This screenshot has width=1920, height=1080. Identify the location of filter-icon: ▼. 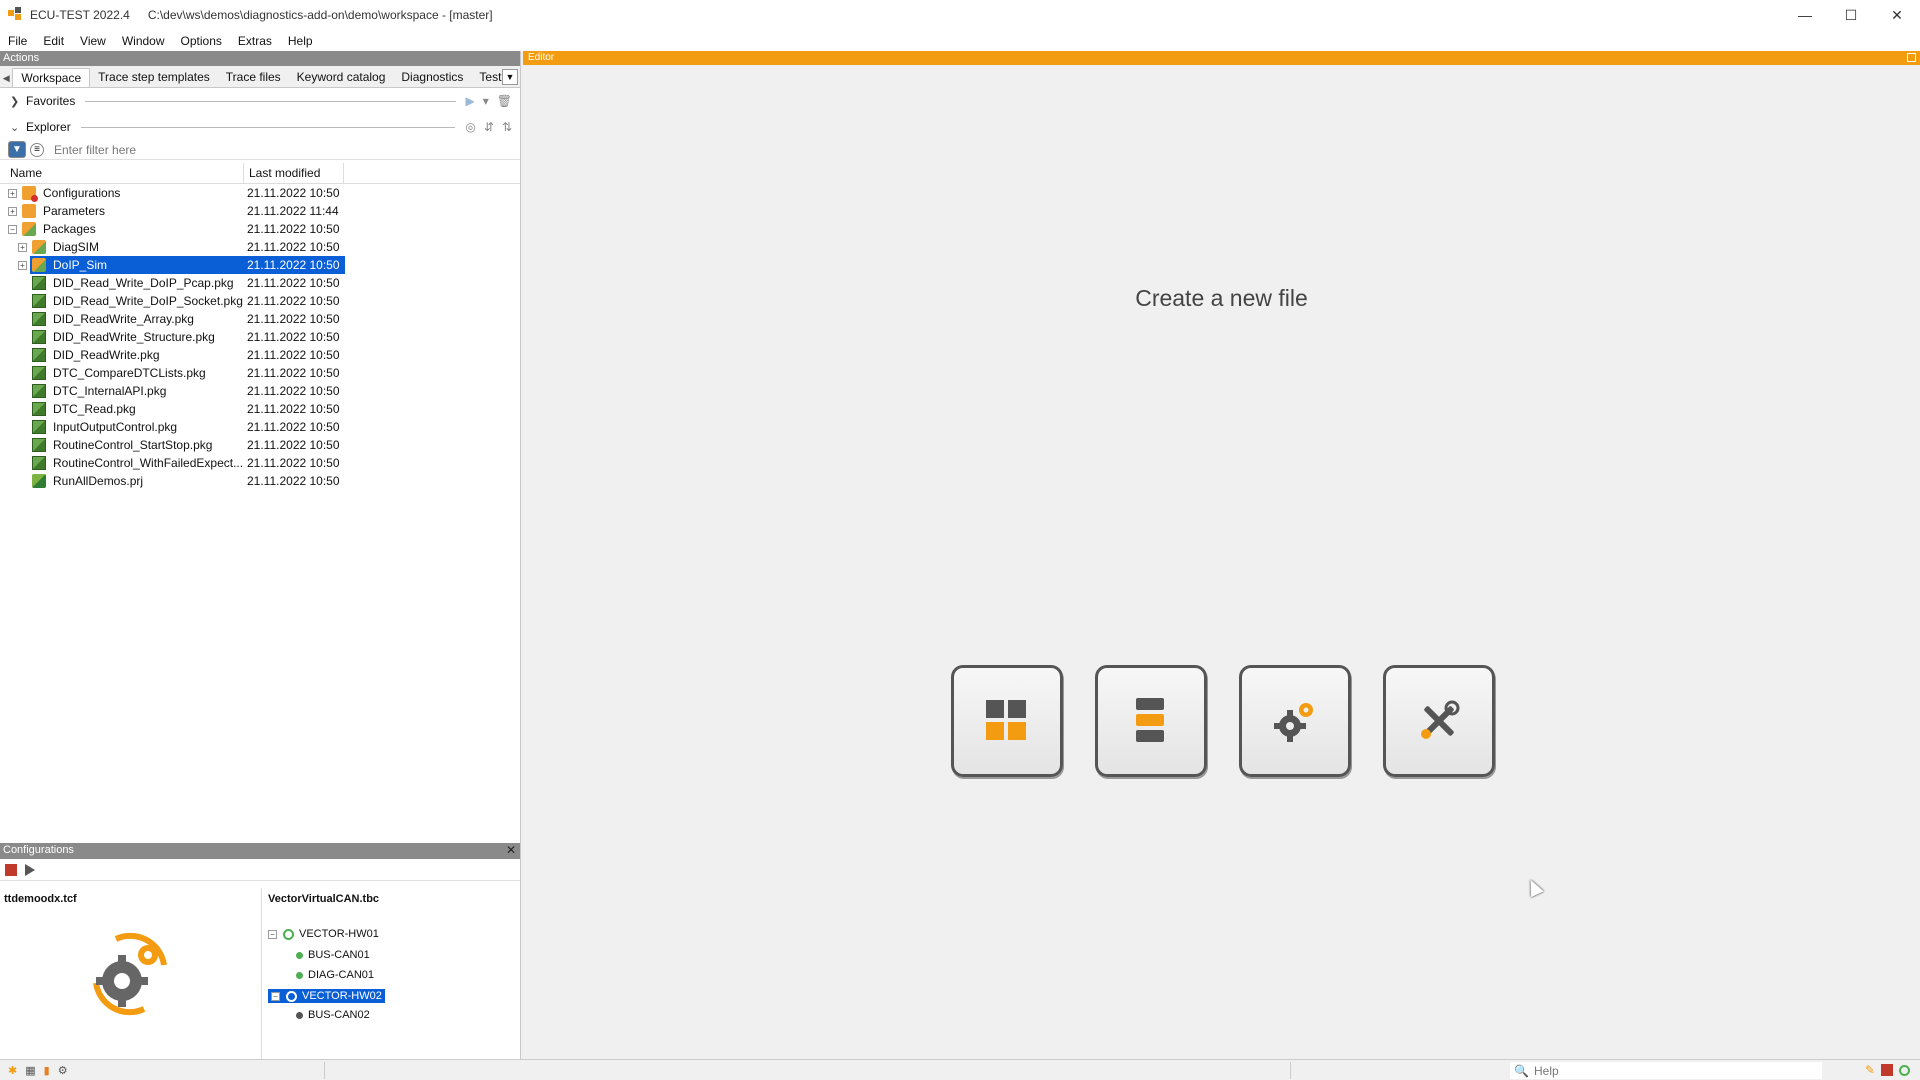
(17, 149).